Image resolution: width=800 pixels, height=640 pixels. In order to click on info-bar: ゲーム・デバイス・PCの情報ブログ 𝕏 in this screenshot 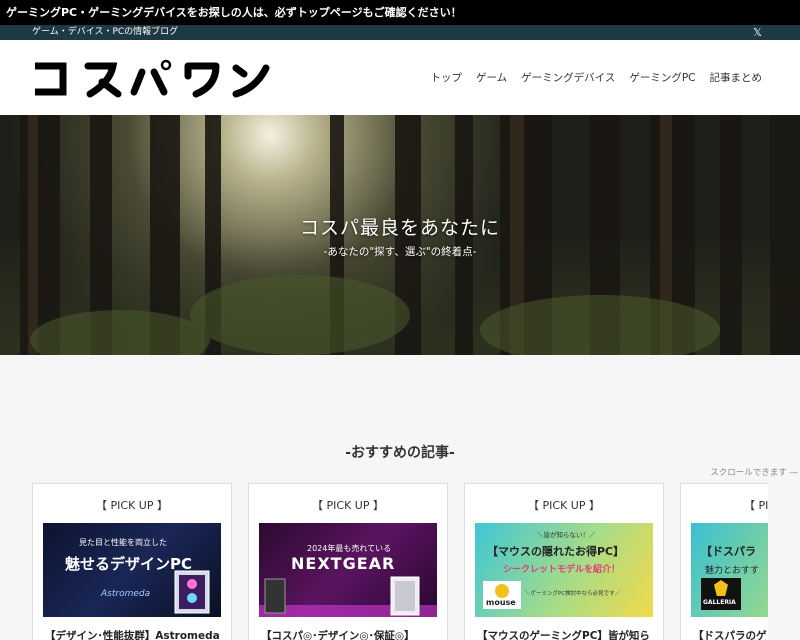, I will do `click(400, 32)`.